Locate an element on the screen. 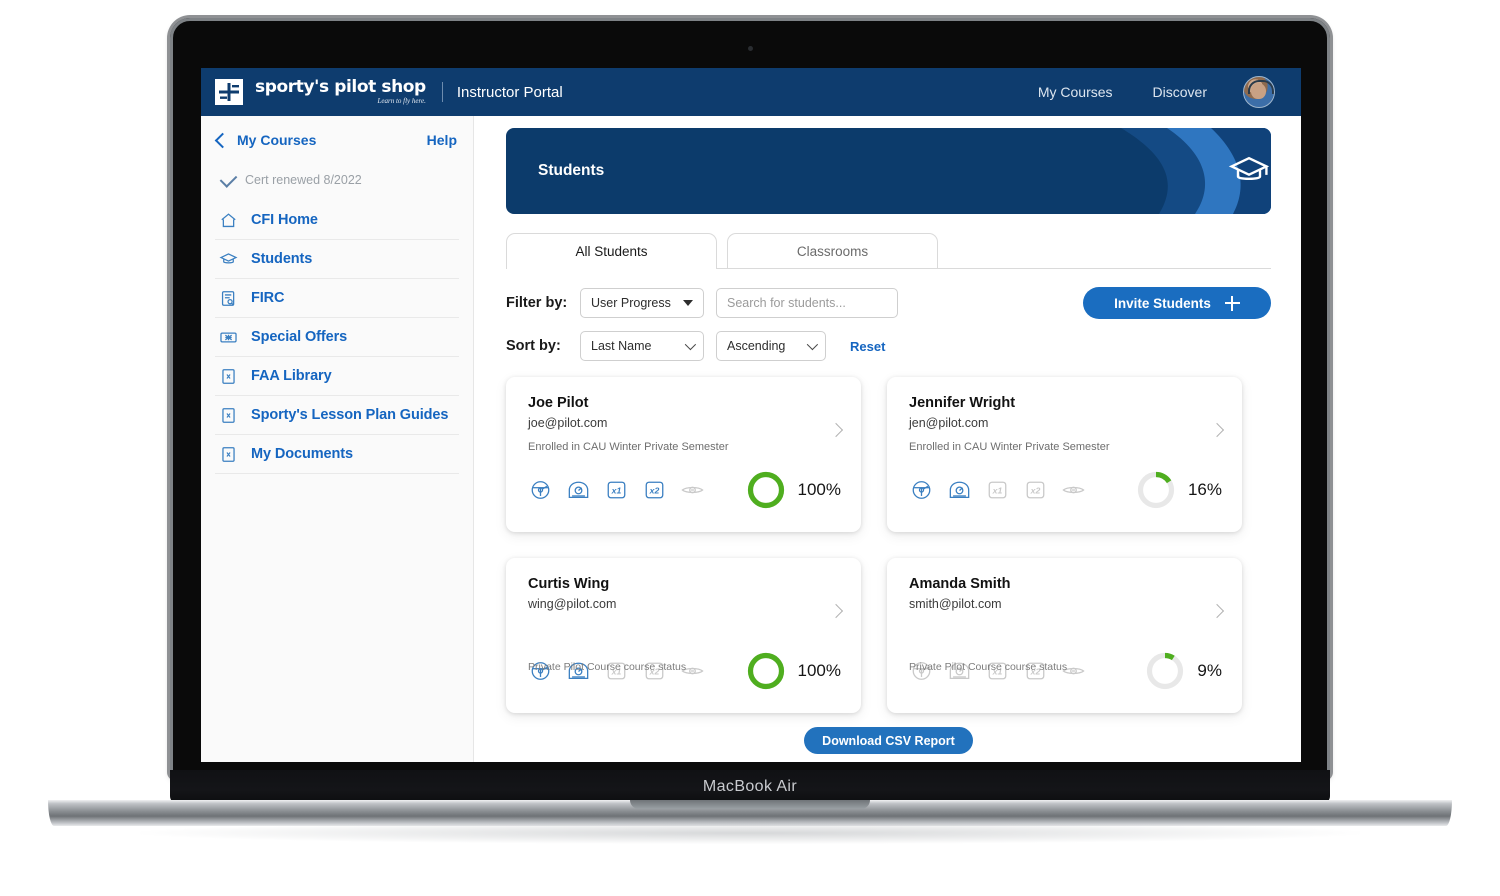  sidebar-item-firc: FIRC is located at coordinates (337, 298).